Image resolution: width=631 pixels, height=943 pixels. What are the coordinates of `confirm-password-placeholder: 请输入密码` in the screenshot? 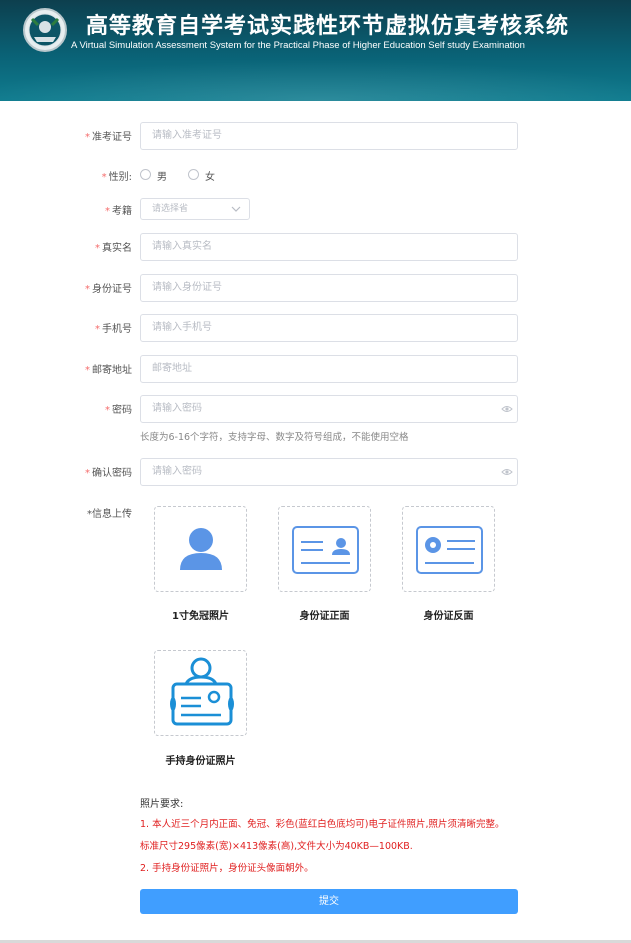 It's located at (177, 471).